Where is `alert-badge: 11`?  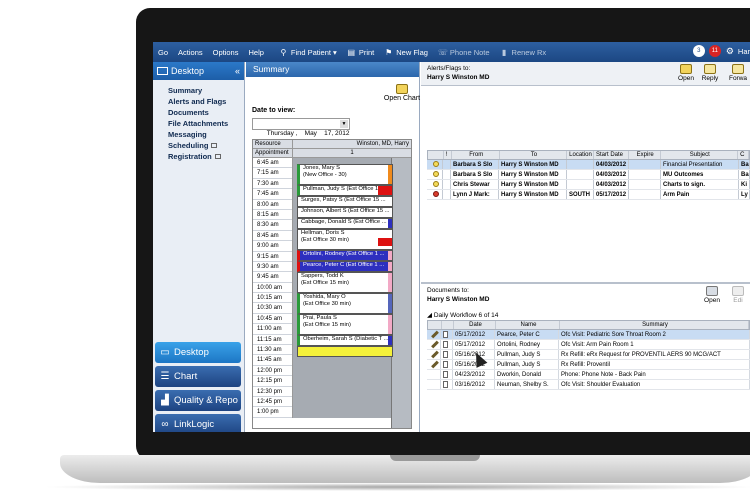 alert-badge: 11 is located at coordinates (714, 51).